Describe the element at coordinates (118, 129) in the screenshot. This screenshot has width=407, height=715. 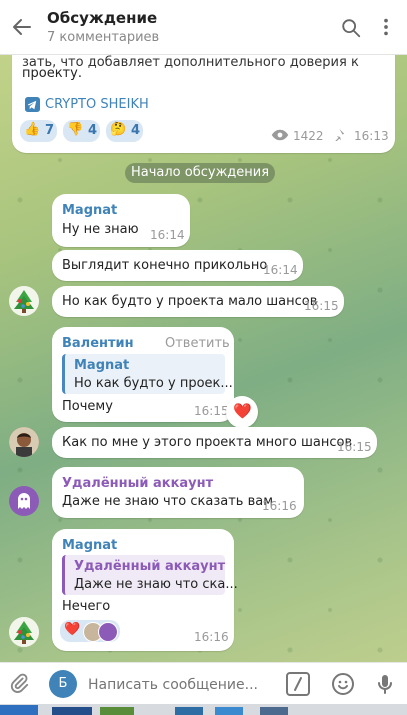
I see `thinking-face-icon: 🤔` at that location.